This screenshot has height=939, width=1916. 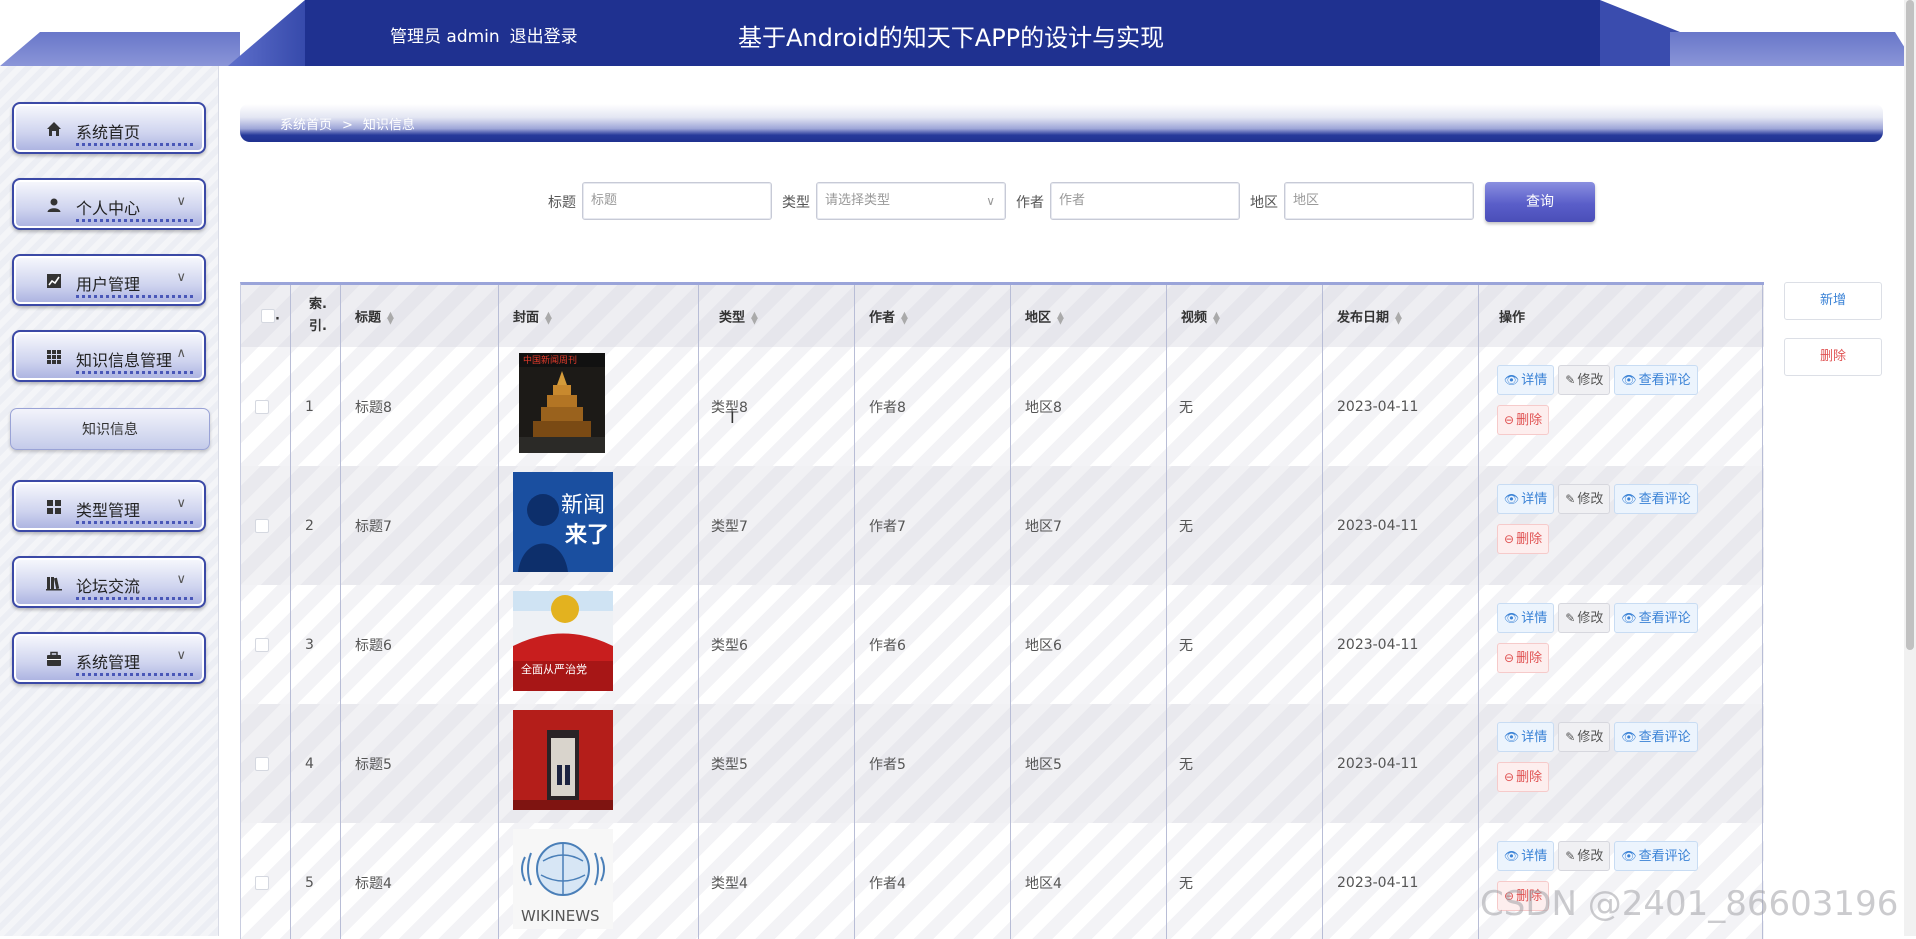 I want to click on cover-image: 中国新闻周刊, so click(x=563, y=403).